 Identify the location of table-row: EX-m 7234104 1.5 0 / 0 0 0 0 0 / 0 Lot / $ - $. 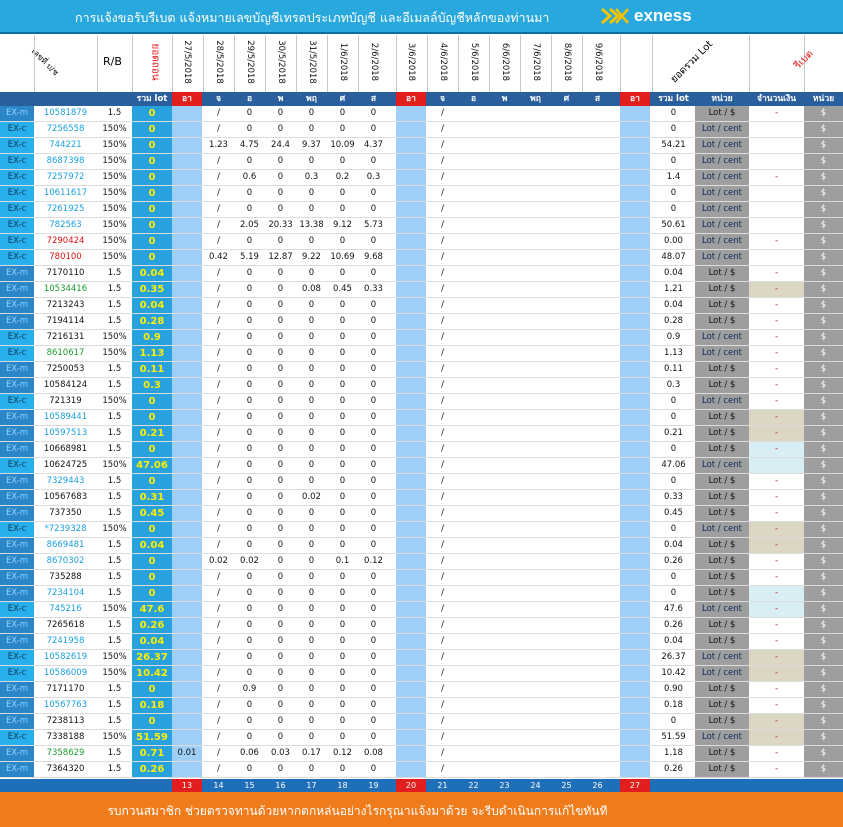
(421, 594).